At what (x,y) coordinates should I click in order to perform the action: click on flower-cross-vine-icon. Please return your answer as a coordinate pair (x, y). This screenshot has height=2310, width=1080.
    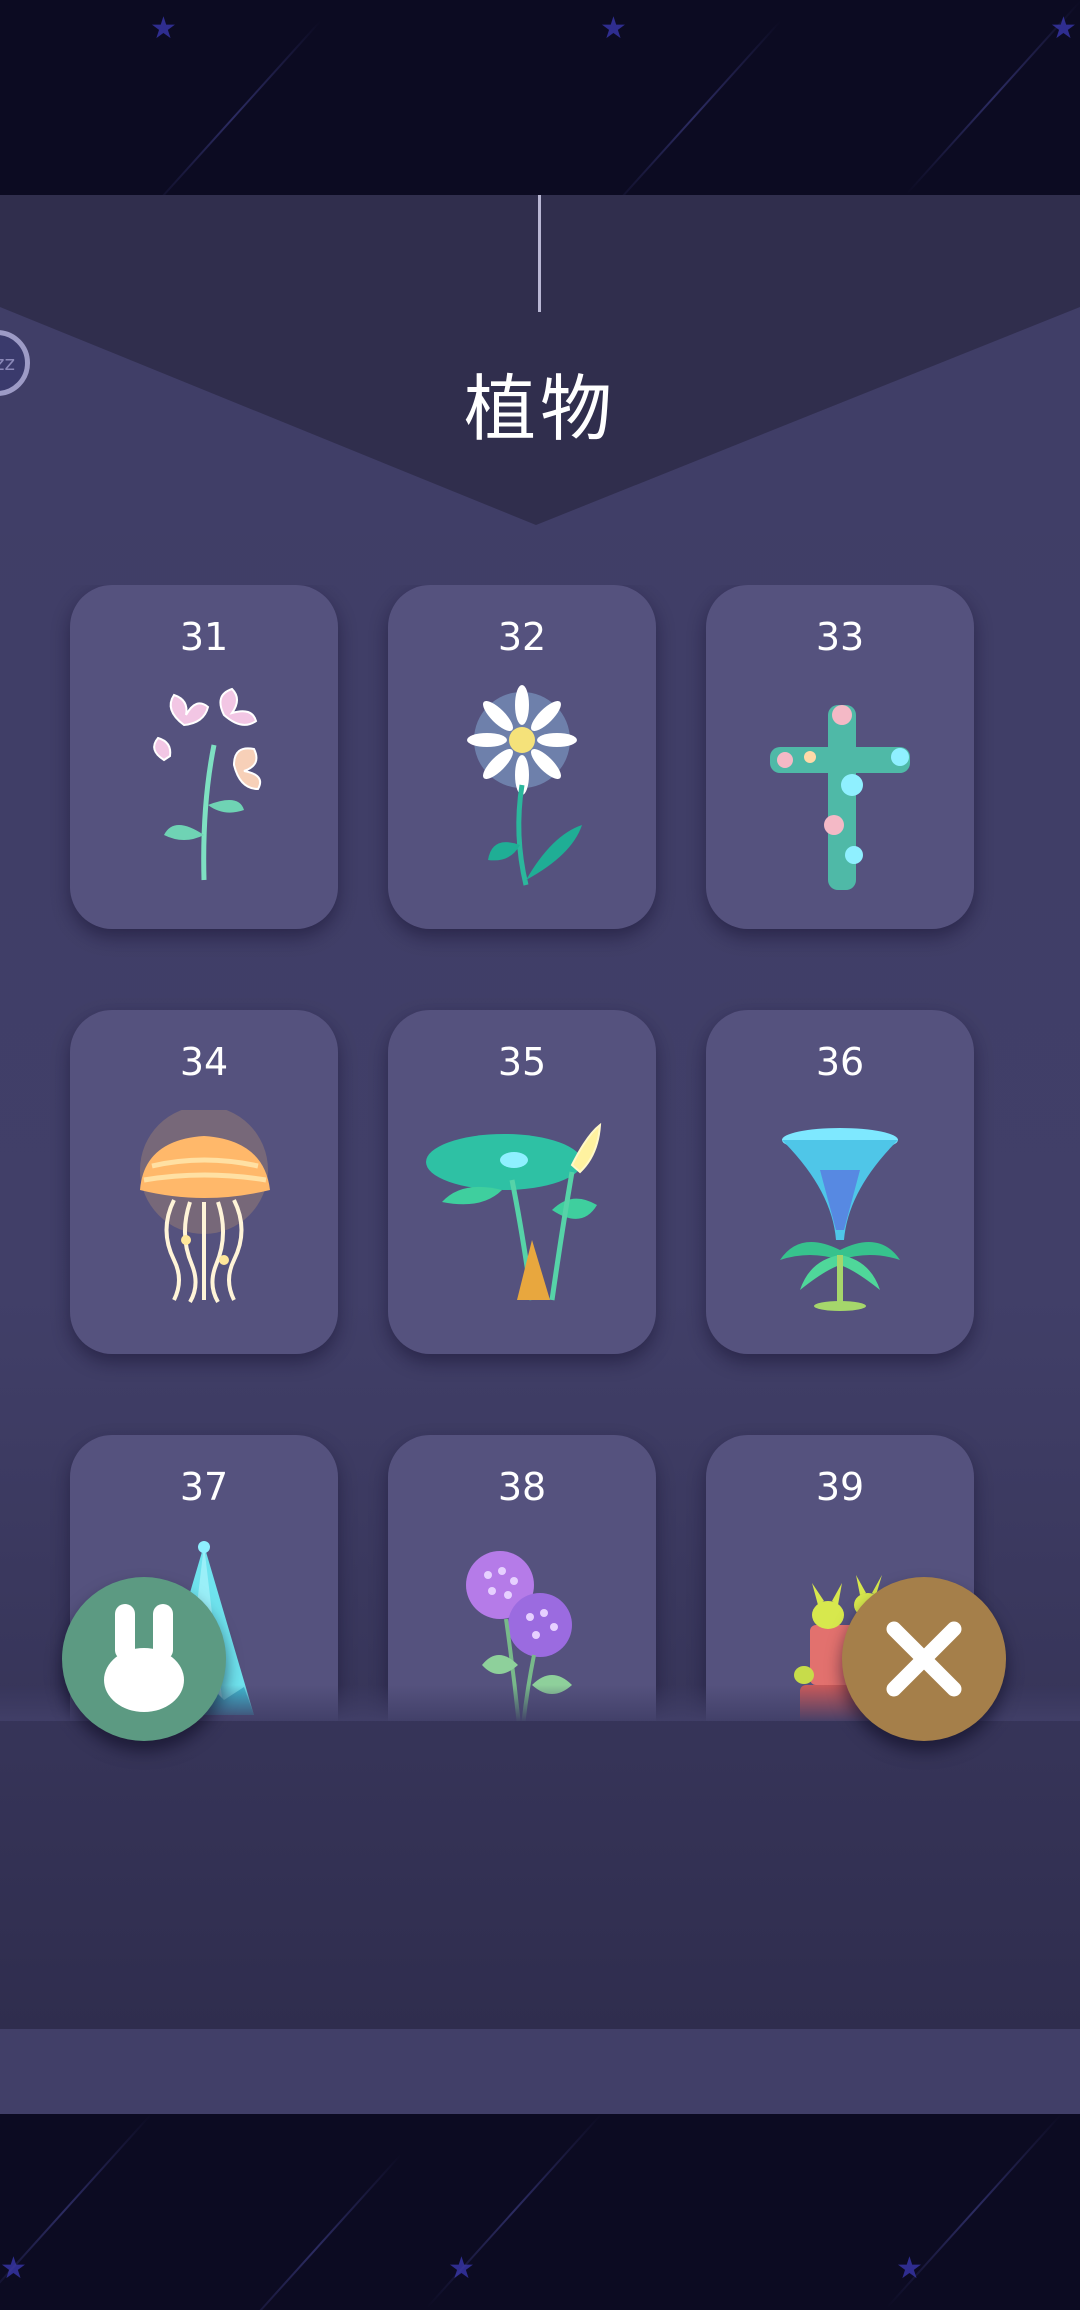
    Looking at the image, I should click on (840, 797).